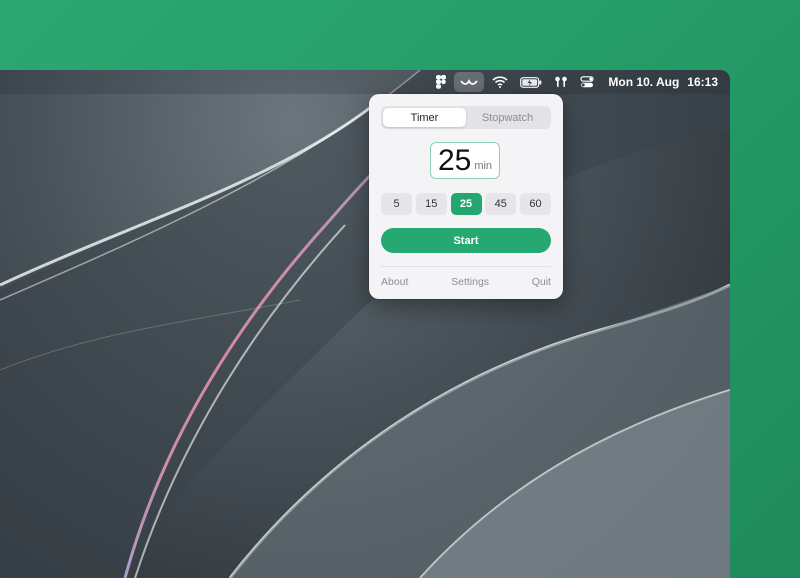 The width and height of the screenshot is (800, 578). I want to click on preset-25-button: 25, so click(466, 204).